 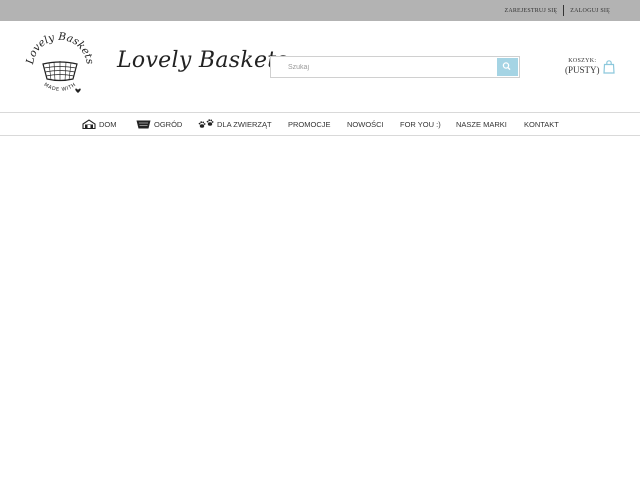 I want to click on nav-item-label: PROMOCJE, so click(x=309, y=124).